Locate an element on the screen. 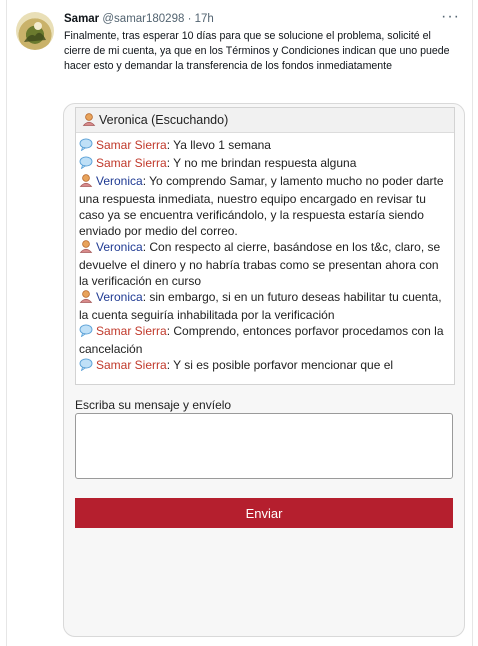 This screenshot has height=646, width=478. chat-header-title: Veronica (Escuchando) is located at coordinates (164, 120).